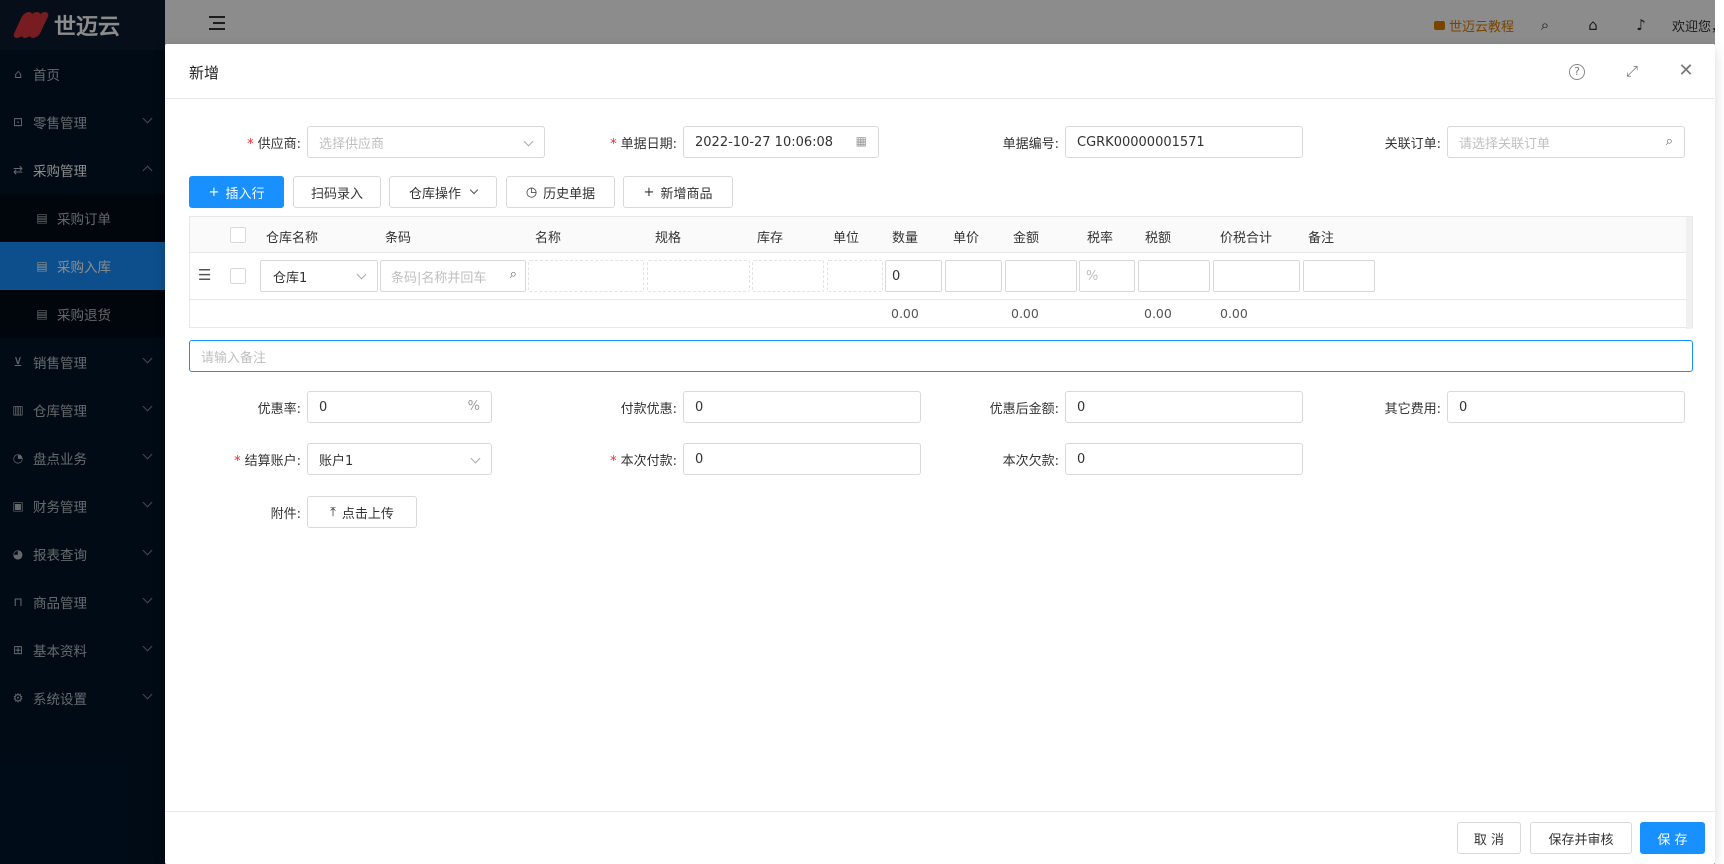  What do you see at coordinates (1686, 71) in the screenshot?
I see `close-icon: ✕` at bounding box center [1686, 71].